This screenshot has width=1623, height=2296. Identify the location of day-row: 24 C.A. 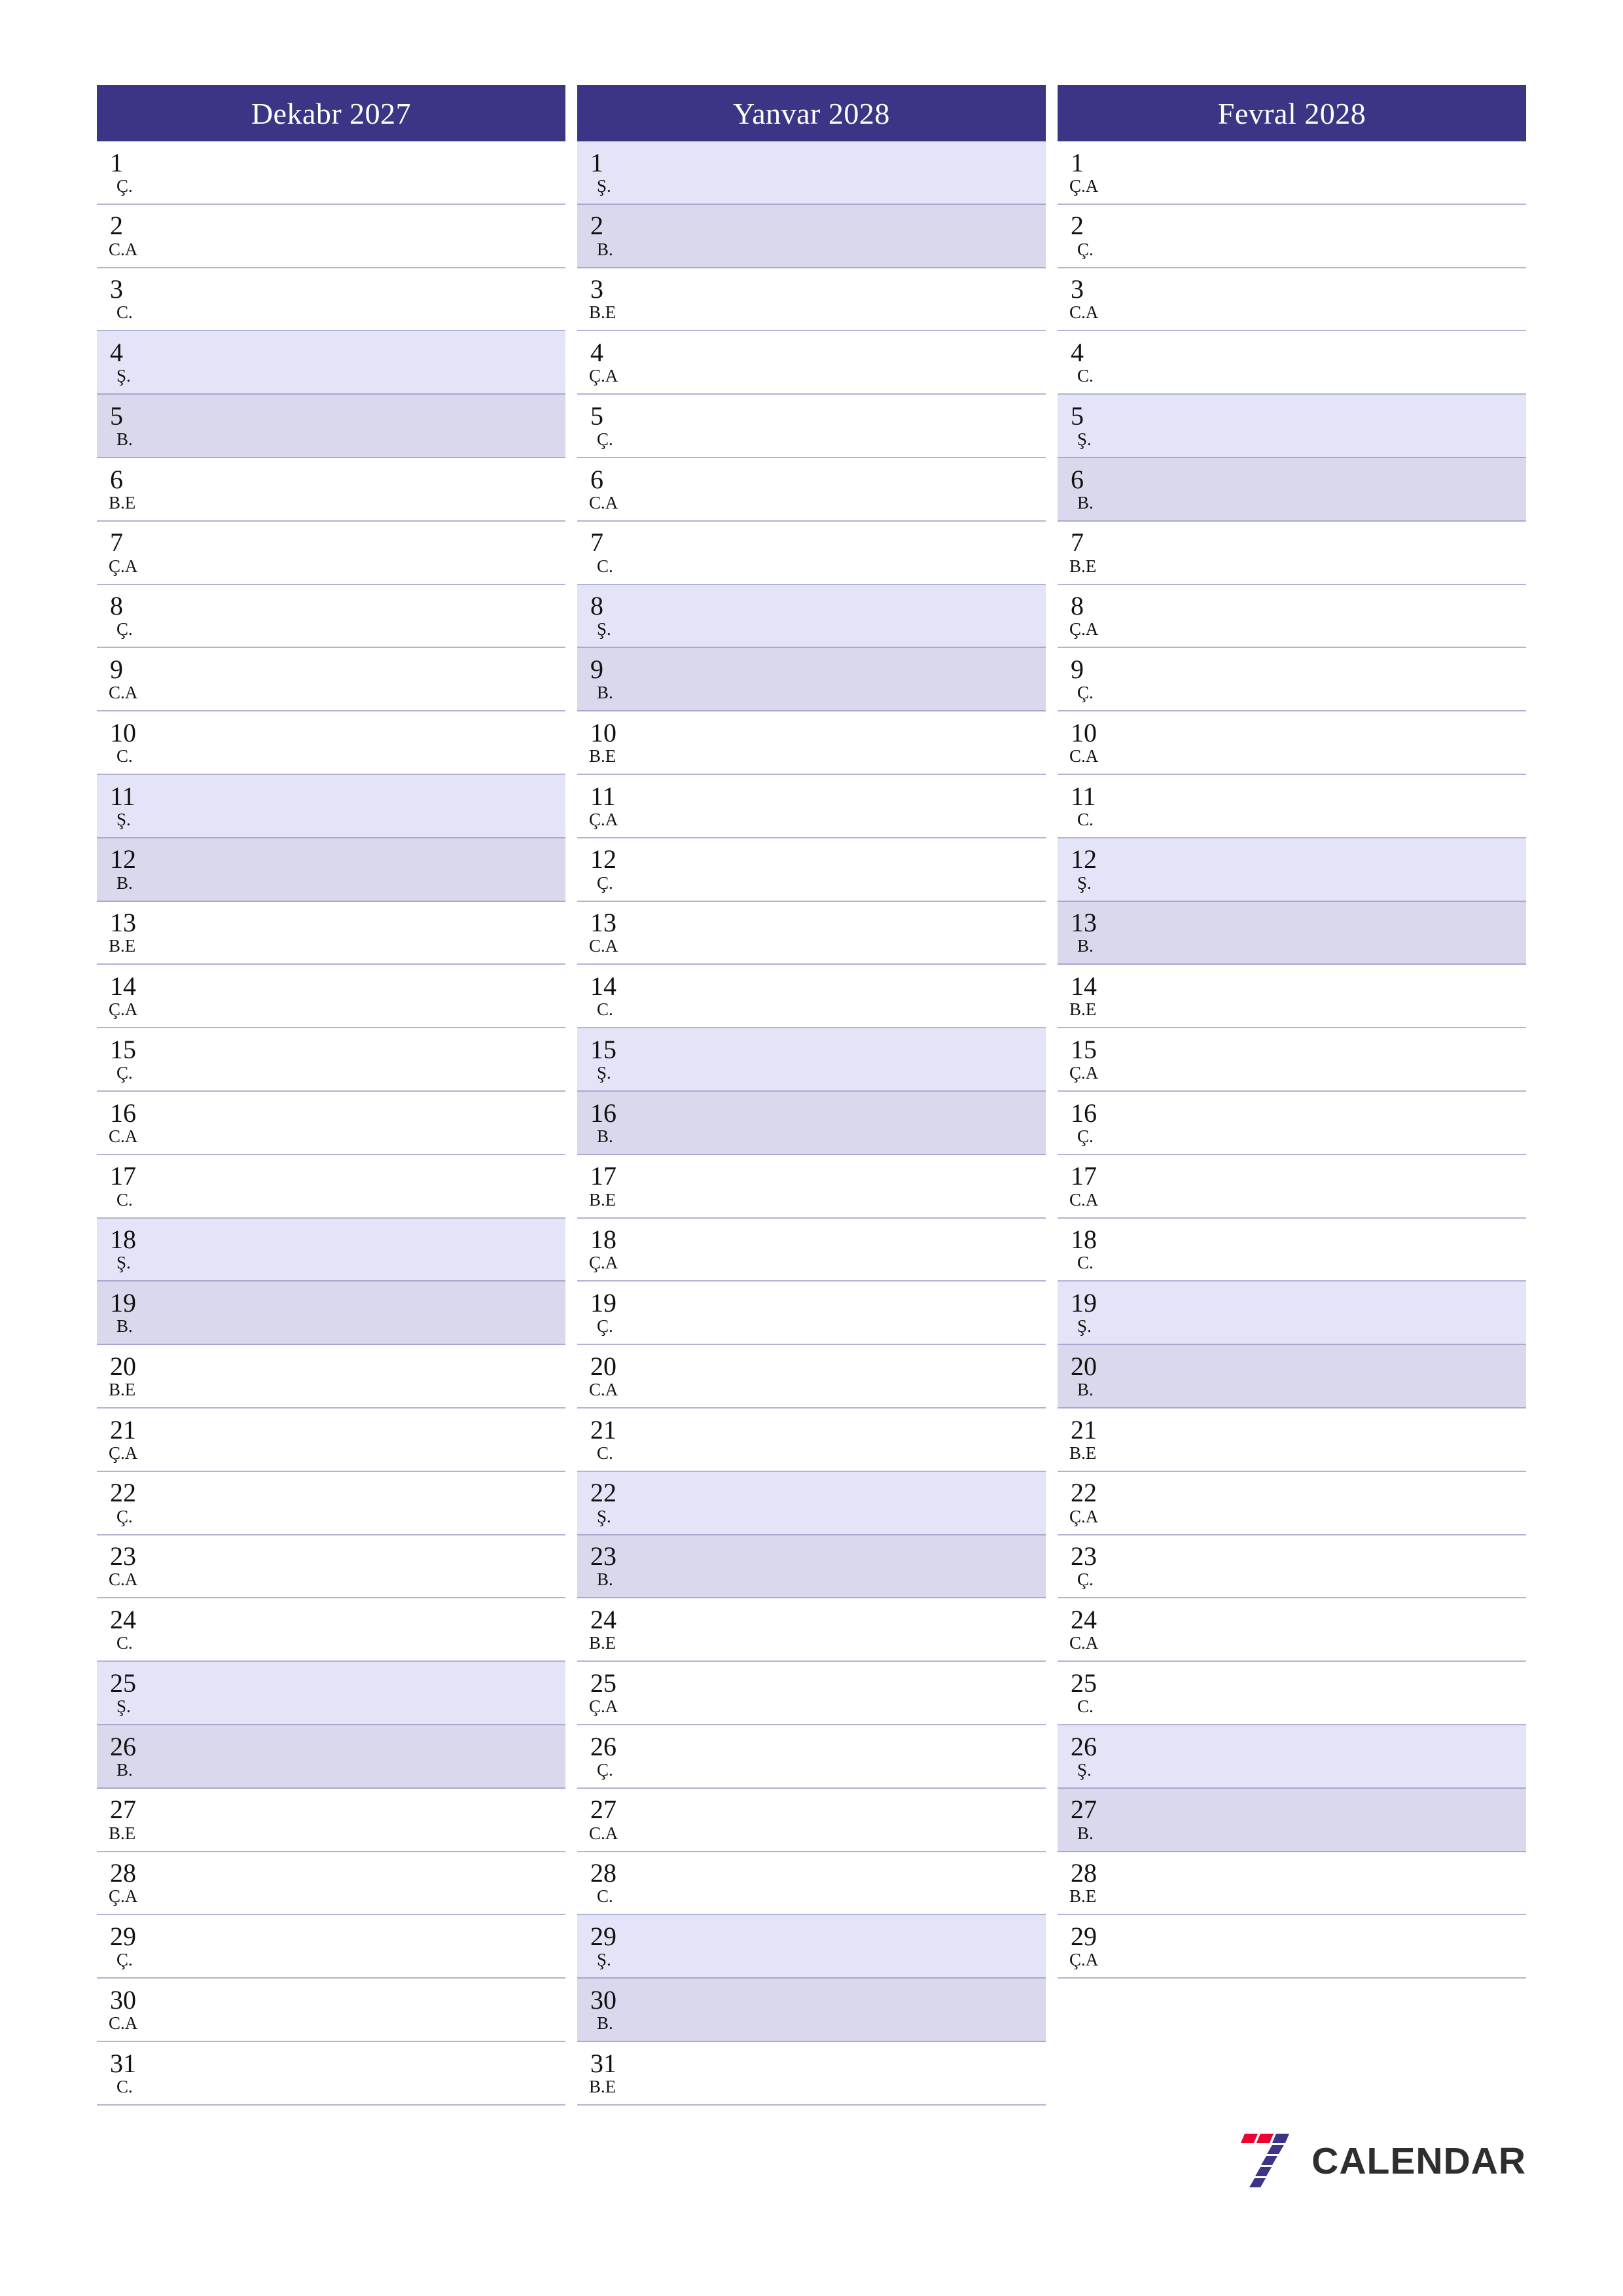
(1292, 1630).